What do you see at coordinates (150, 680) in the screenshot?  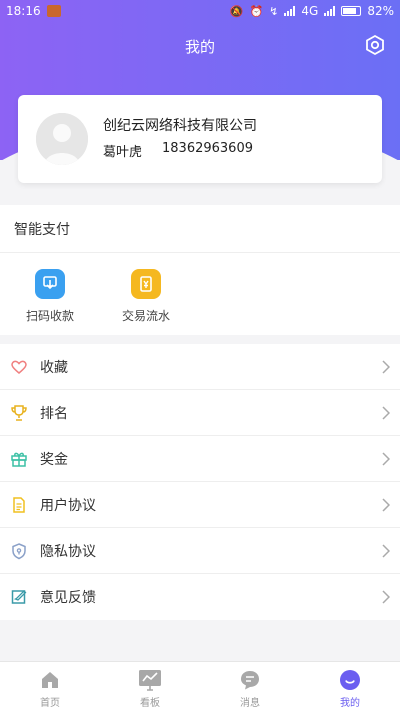 I see `dashboard-icon` at bounding box center [150, 680].